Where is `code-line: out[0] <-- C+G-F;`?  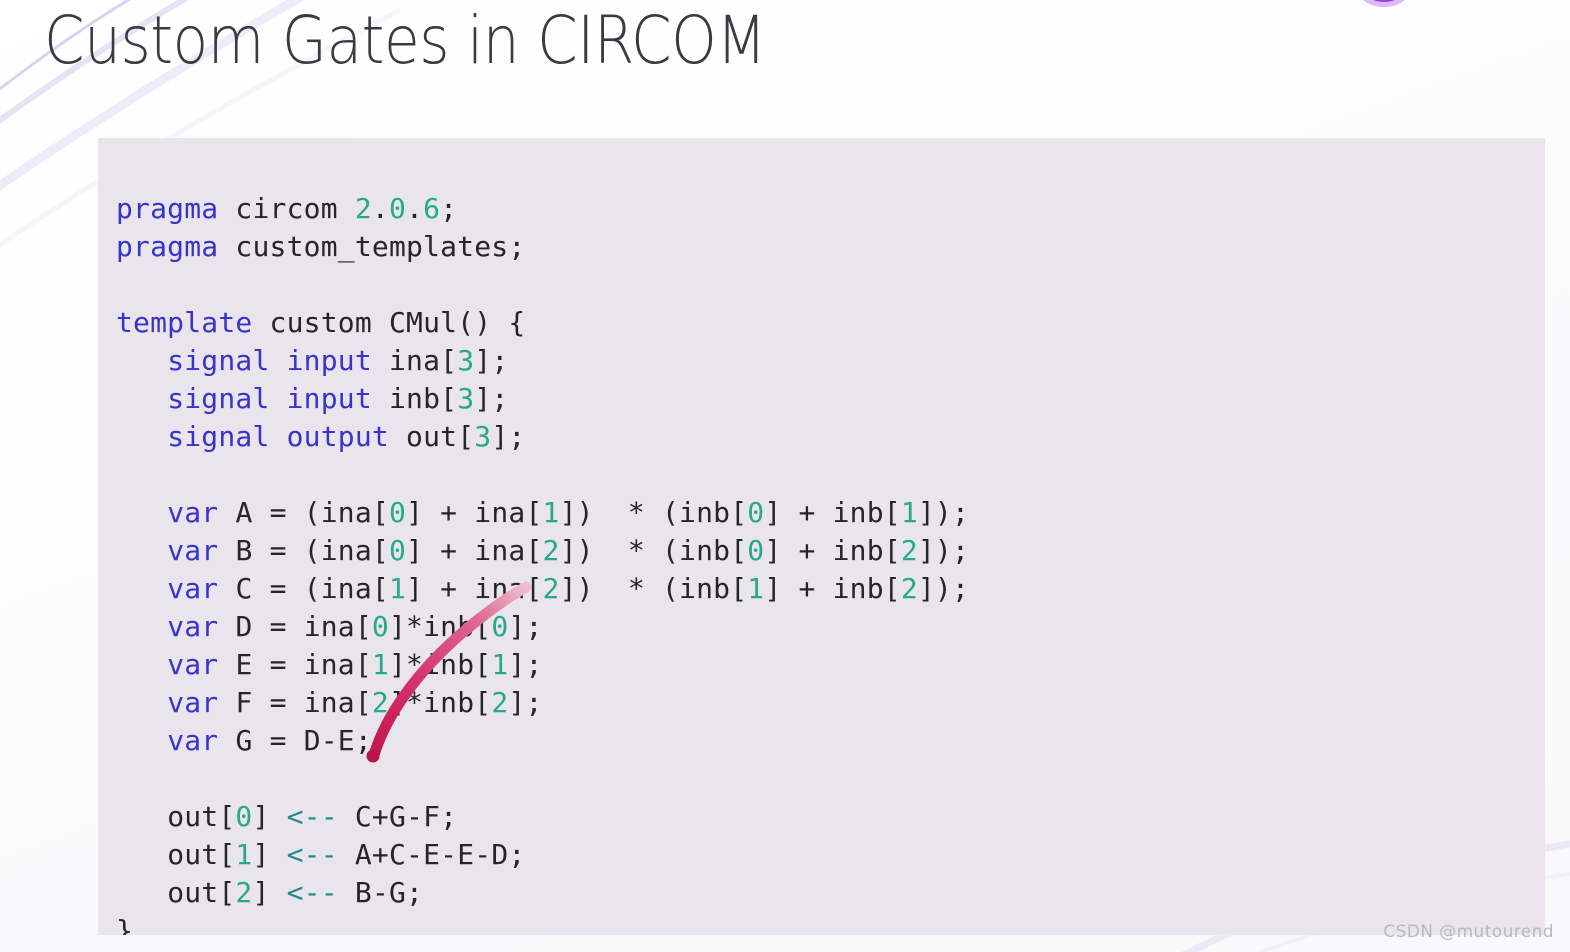 code-line: out[0] <-- C+G-F; is located at coordinates (312, 816).